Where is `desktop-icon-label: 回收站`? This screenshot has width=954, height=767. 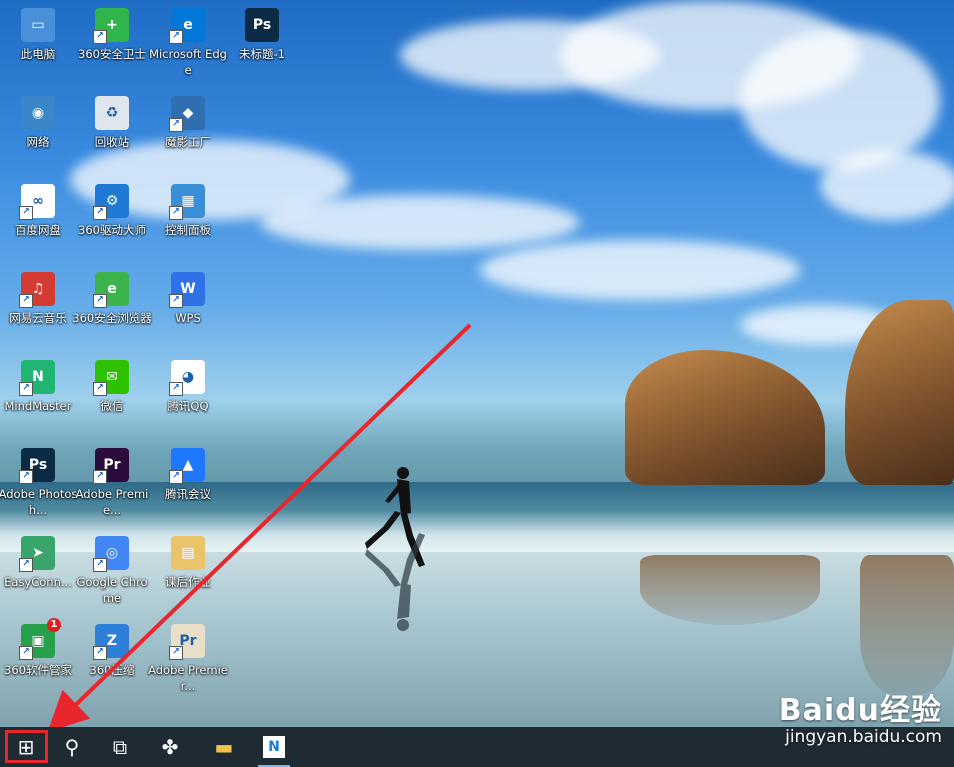 desktop-icon-label: 回收站 is located at coordinates (112, 142).